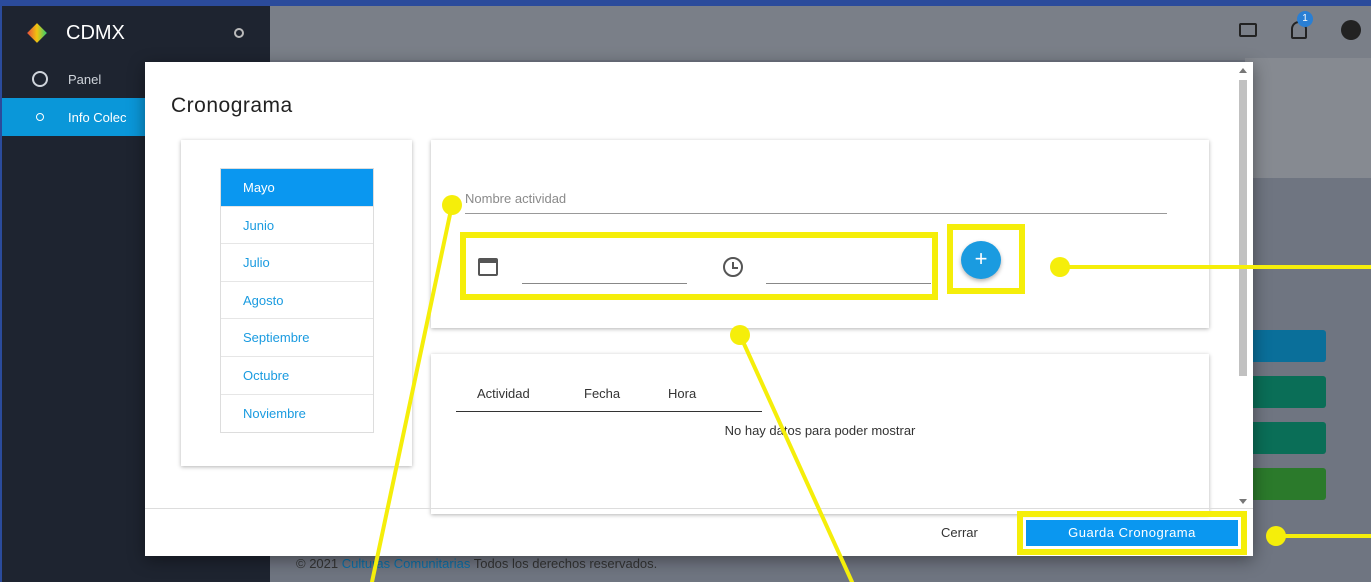 The image size is (1371, 582). I want to click on month-item: Agosto, so click(297, 301).